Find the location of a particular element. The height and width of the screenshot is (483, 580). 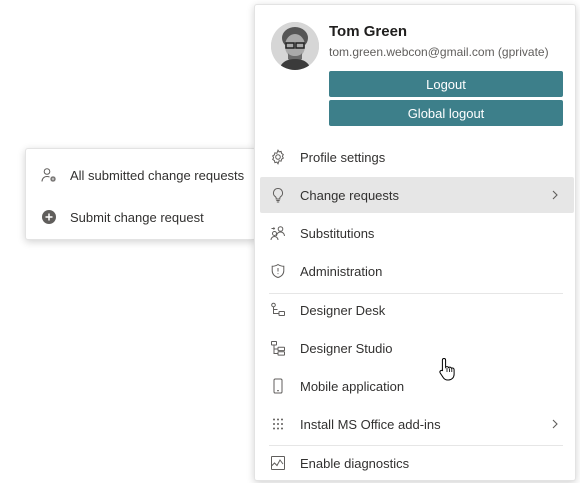

menu-item-profile-settings: Profile settings is located at coordinates (417, 157).